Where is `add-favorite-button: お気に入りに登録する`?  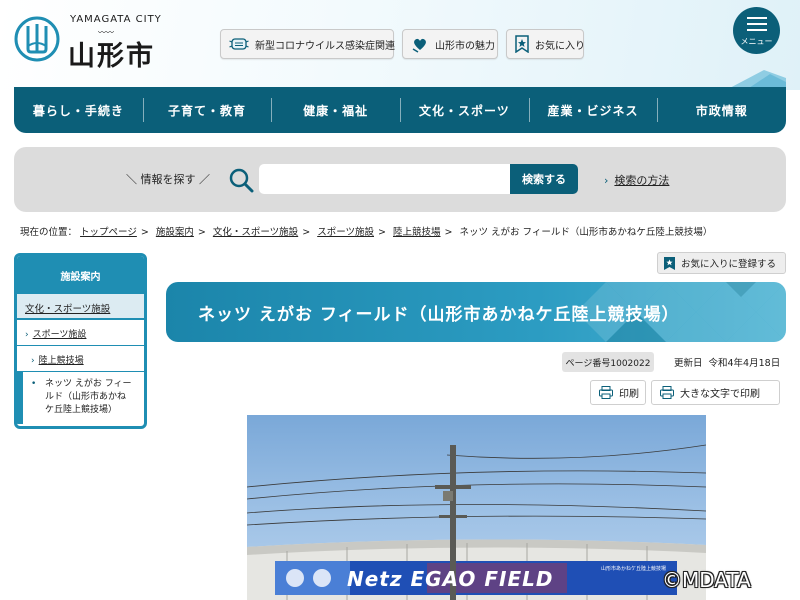
add-favorite-button: お気に入りに登録する is located at coordinates (721, 263).